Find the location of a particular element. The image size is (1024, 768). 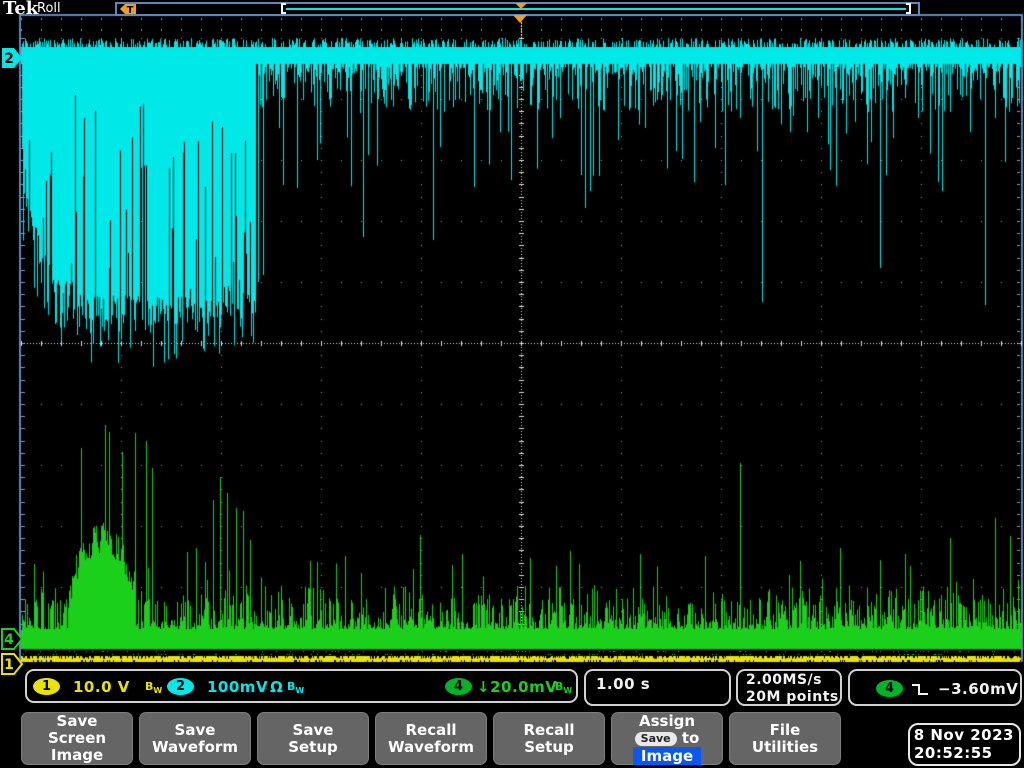

channel-readouts-box: 1 10.0 V BW 2 100mV Ω BW 4 ↓20.0mV BW is located at coordinates (301, 686).